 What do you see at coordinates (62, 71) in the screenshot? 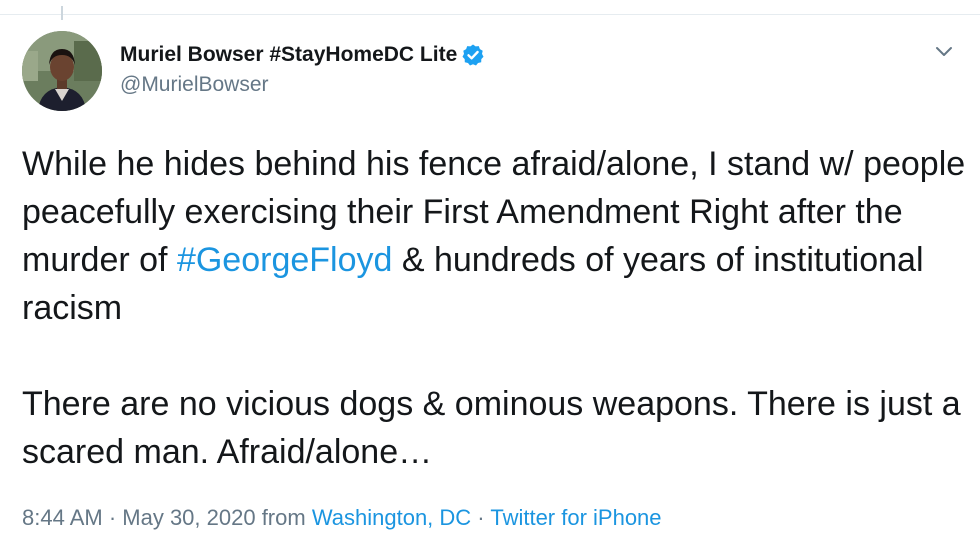
I see `avatar` at bounding box center [62, 71].